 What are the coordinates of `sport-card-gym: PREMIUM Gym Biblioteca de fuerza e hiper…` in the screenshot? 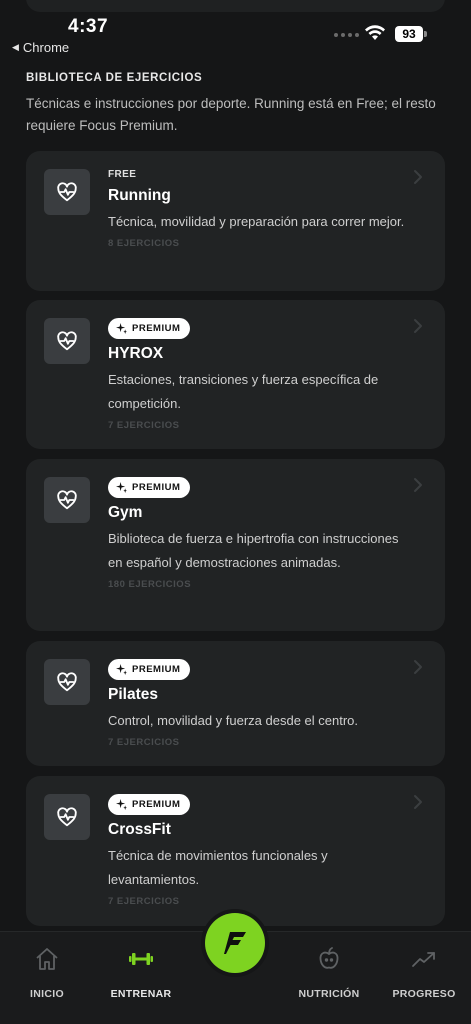 It's located at (235, 545).